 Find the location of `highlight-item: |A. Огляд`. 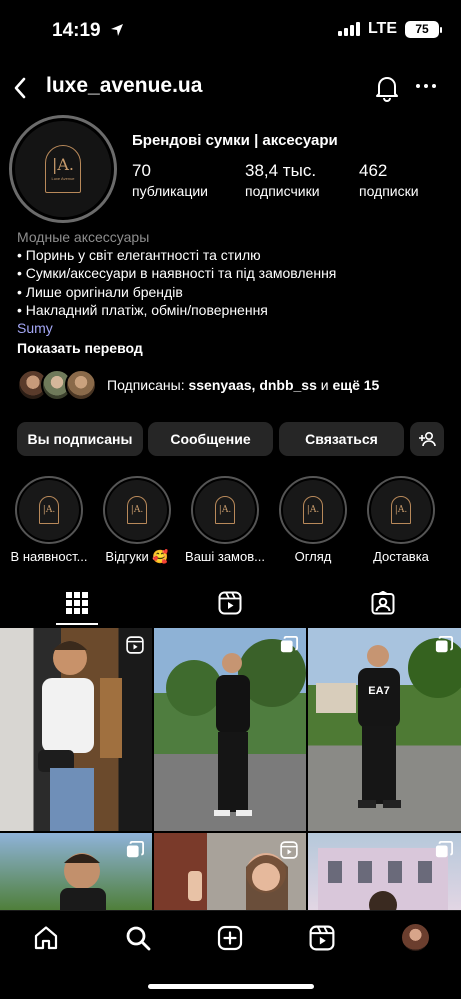

highlight-item: |A. Огляд is located at coordinates (313, 520).